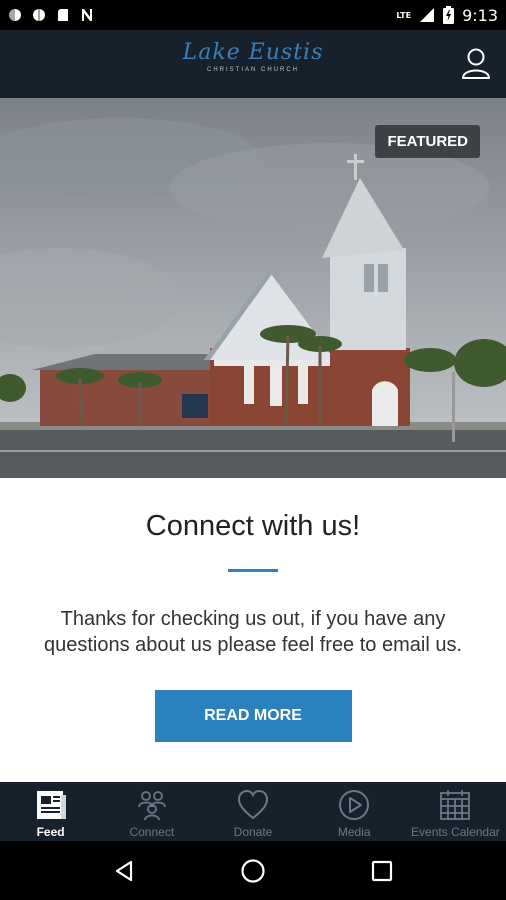 The image size is (506, 900). I want to click on back-button, so click(124, 871).